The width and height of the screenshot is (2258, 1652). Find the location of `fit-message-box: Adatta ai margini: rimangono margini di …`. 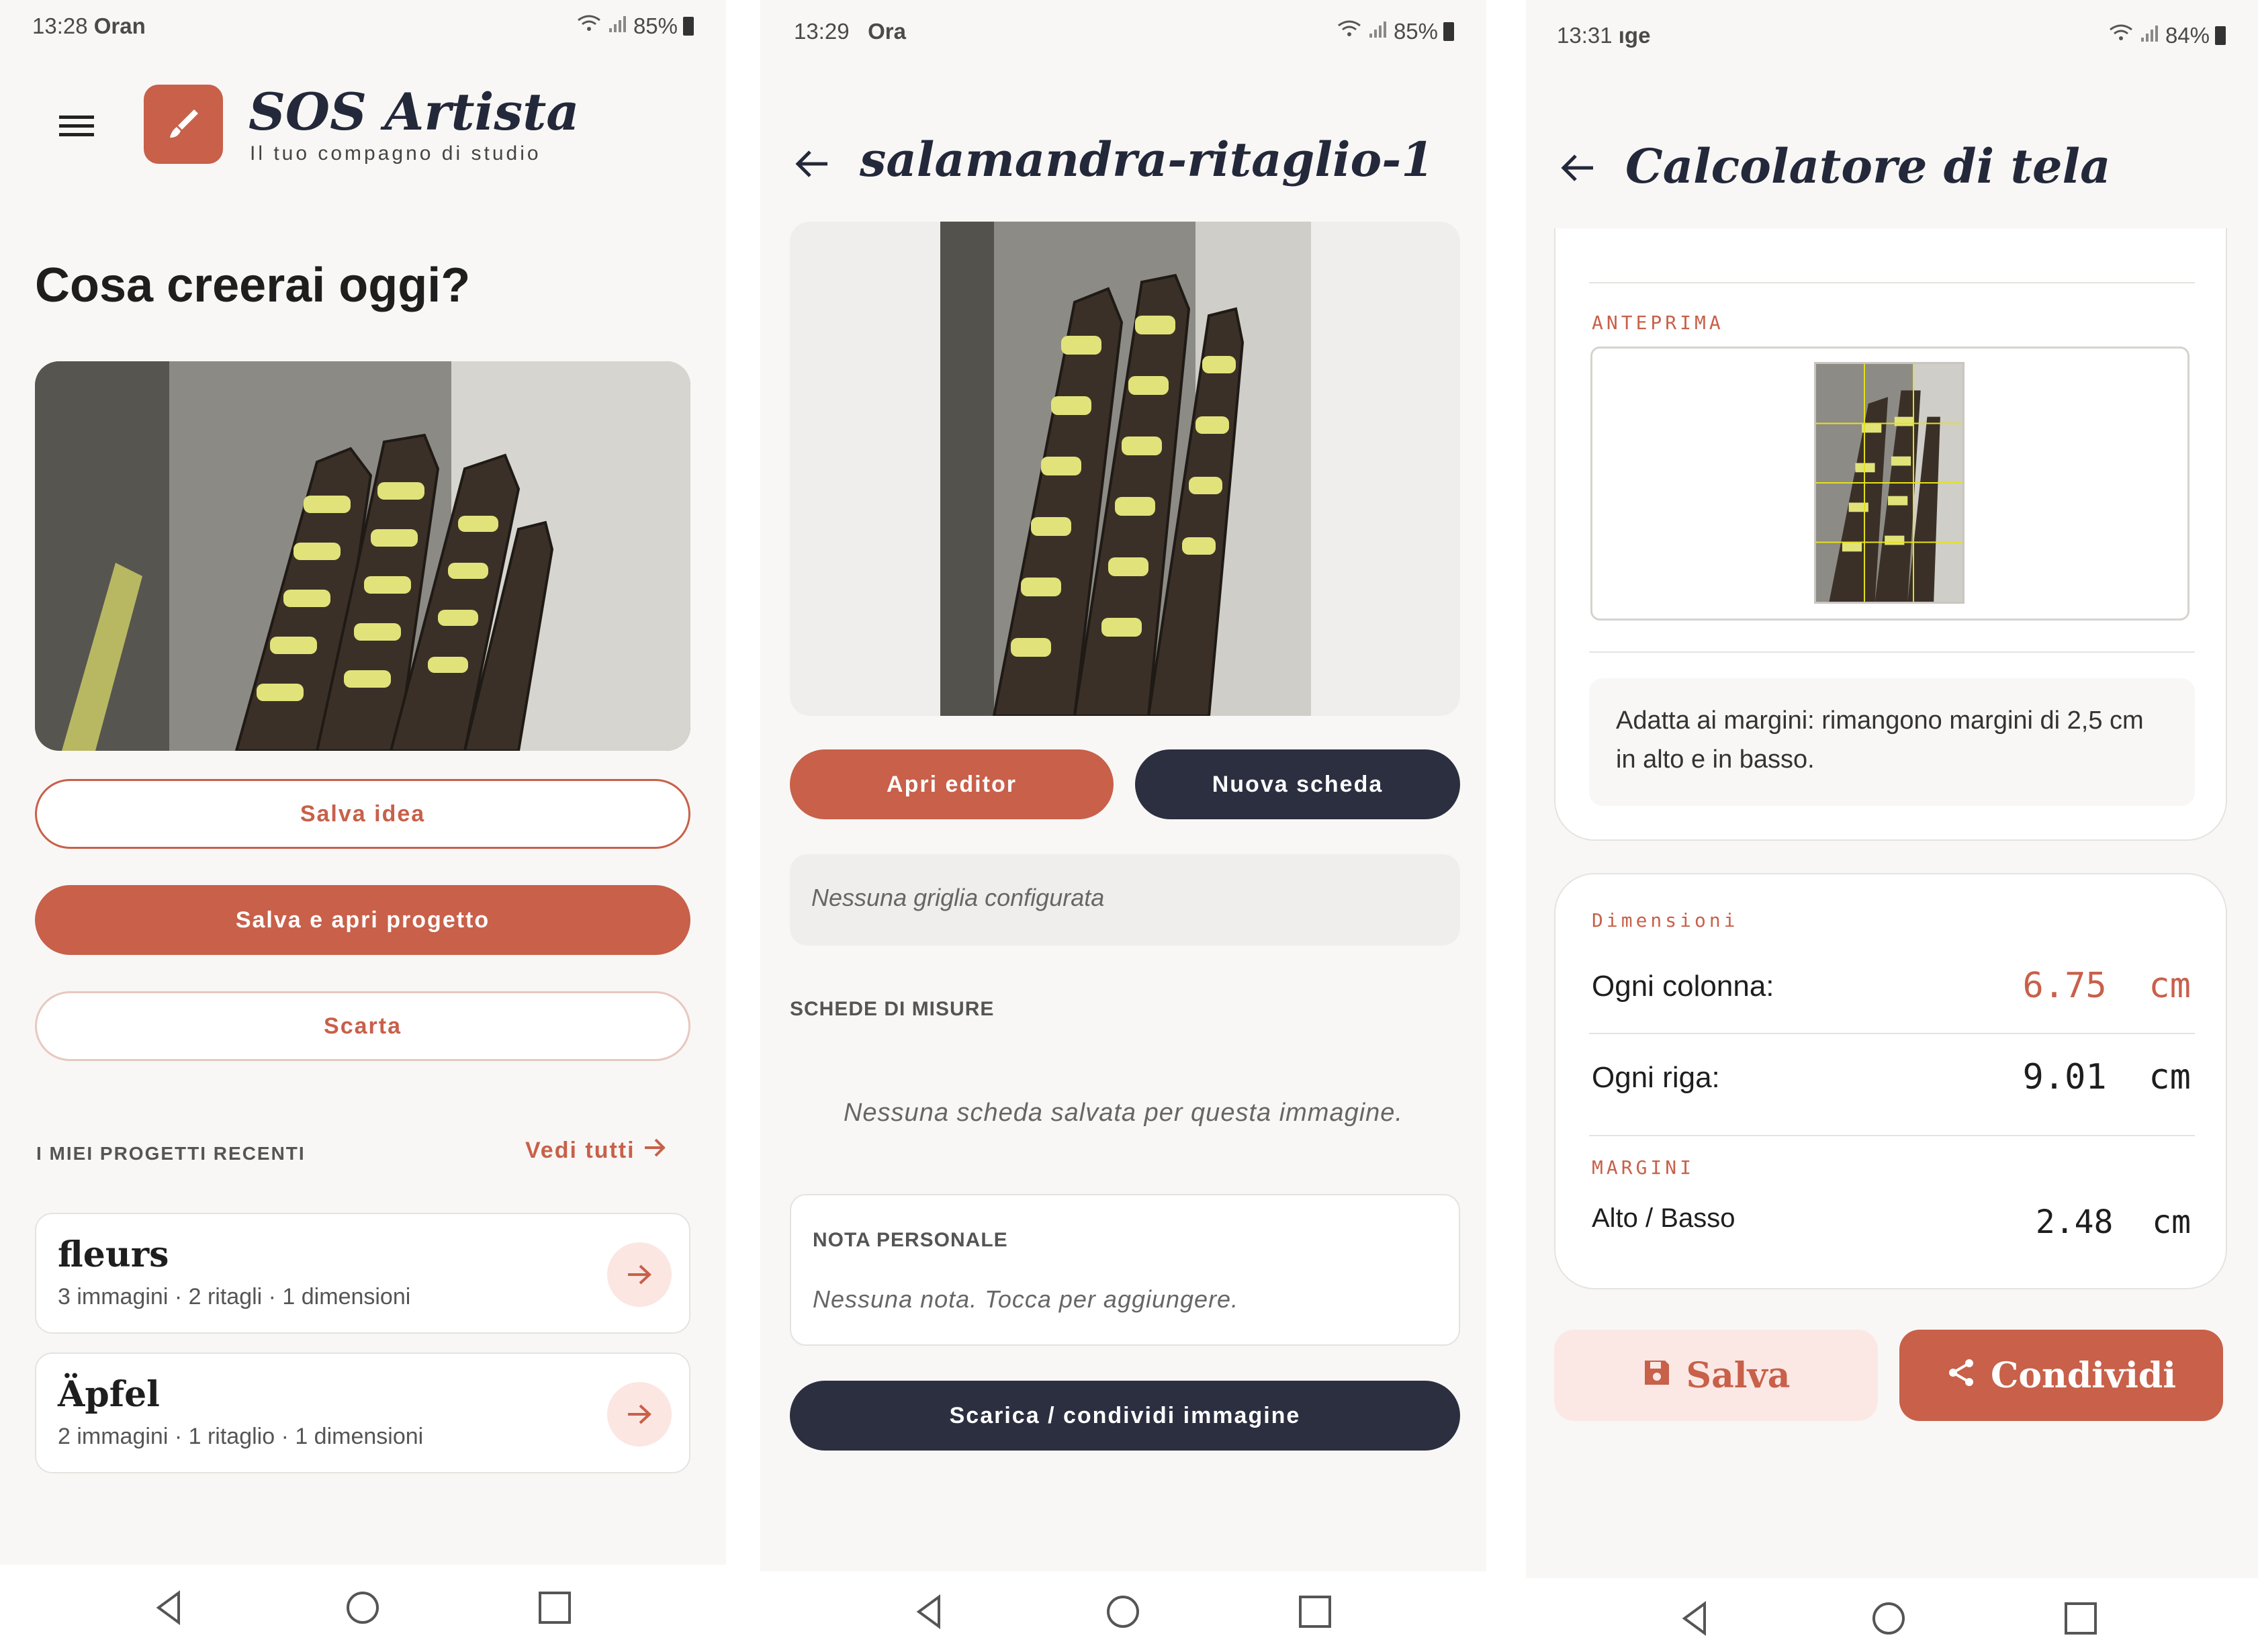

fit-message-box: Adatta ai margini: rimangono margini di … is located at coordinates (1892, 742).